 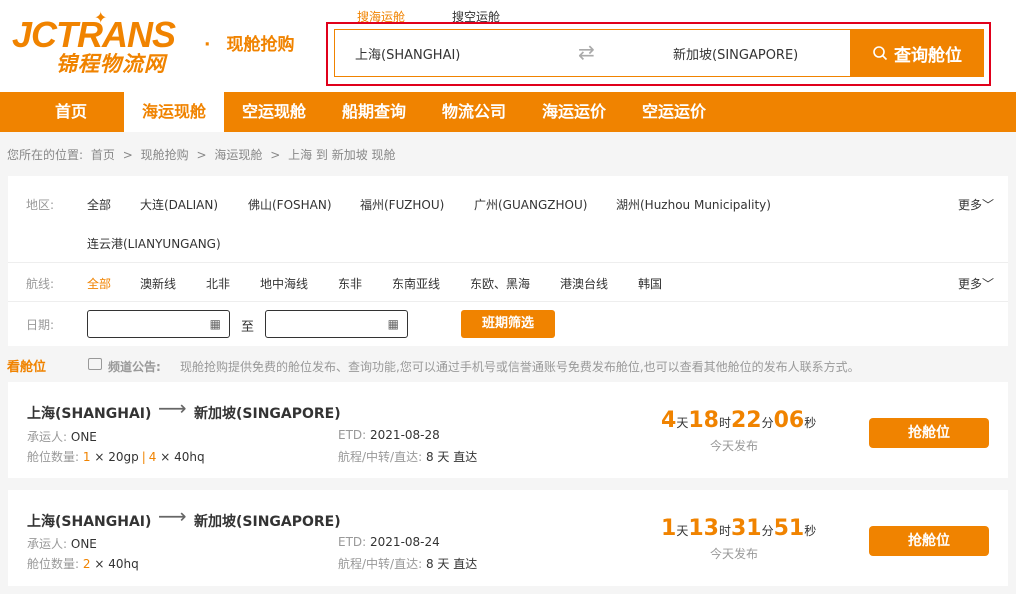 What do you see at coordinates (71, 112) in the screenshot?
I see `nav-home: 首页` at bounding box center [71, 112].